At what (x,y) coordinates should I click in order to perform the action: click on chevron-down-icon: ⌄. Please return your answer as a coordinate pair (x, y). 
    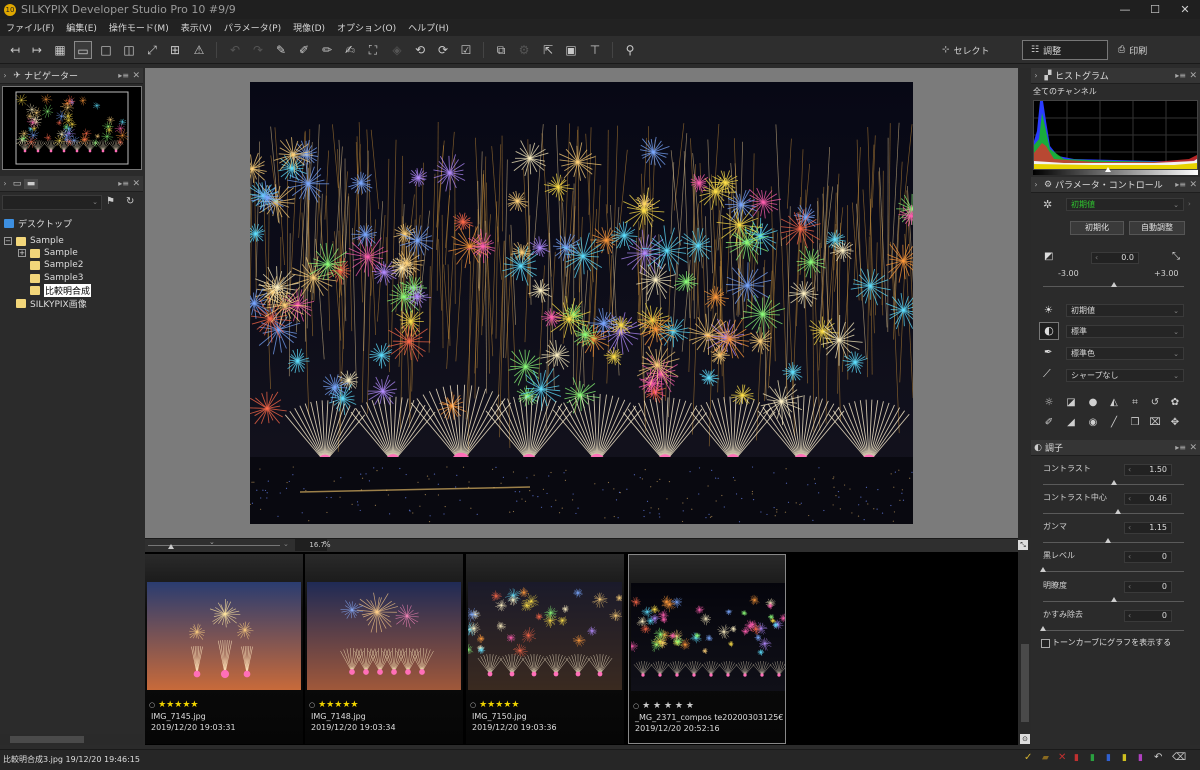
    Looking at the image, I should click on (212, 542).